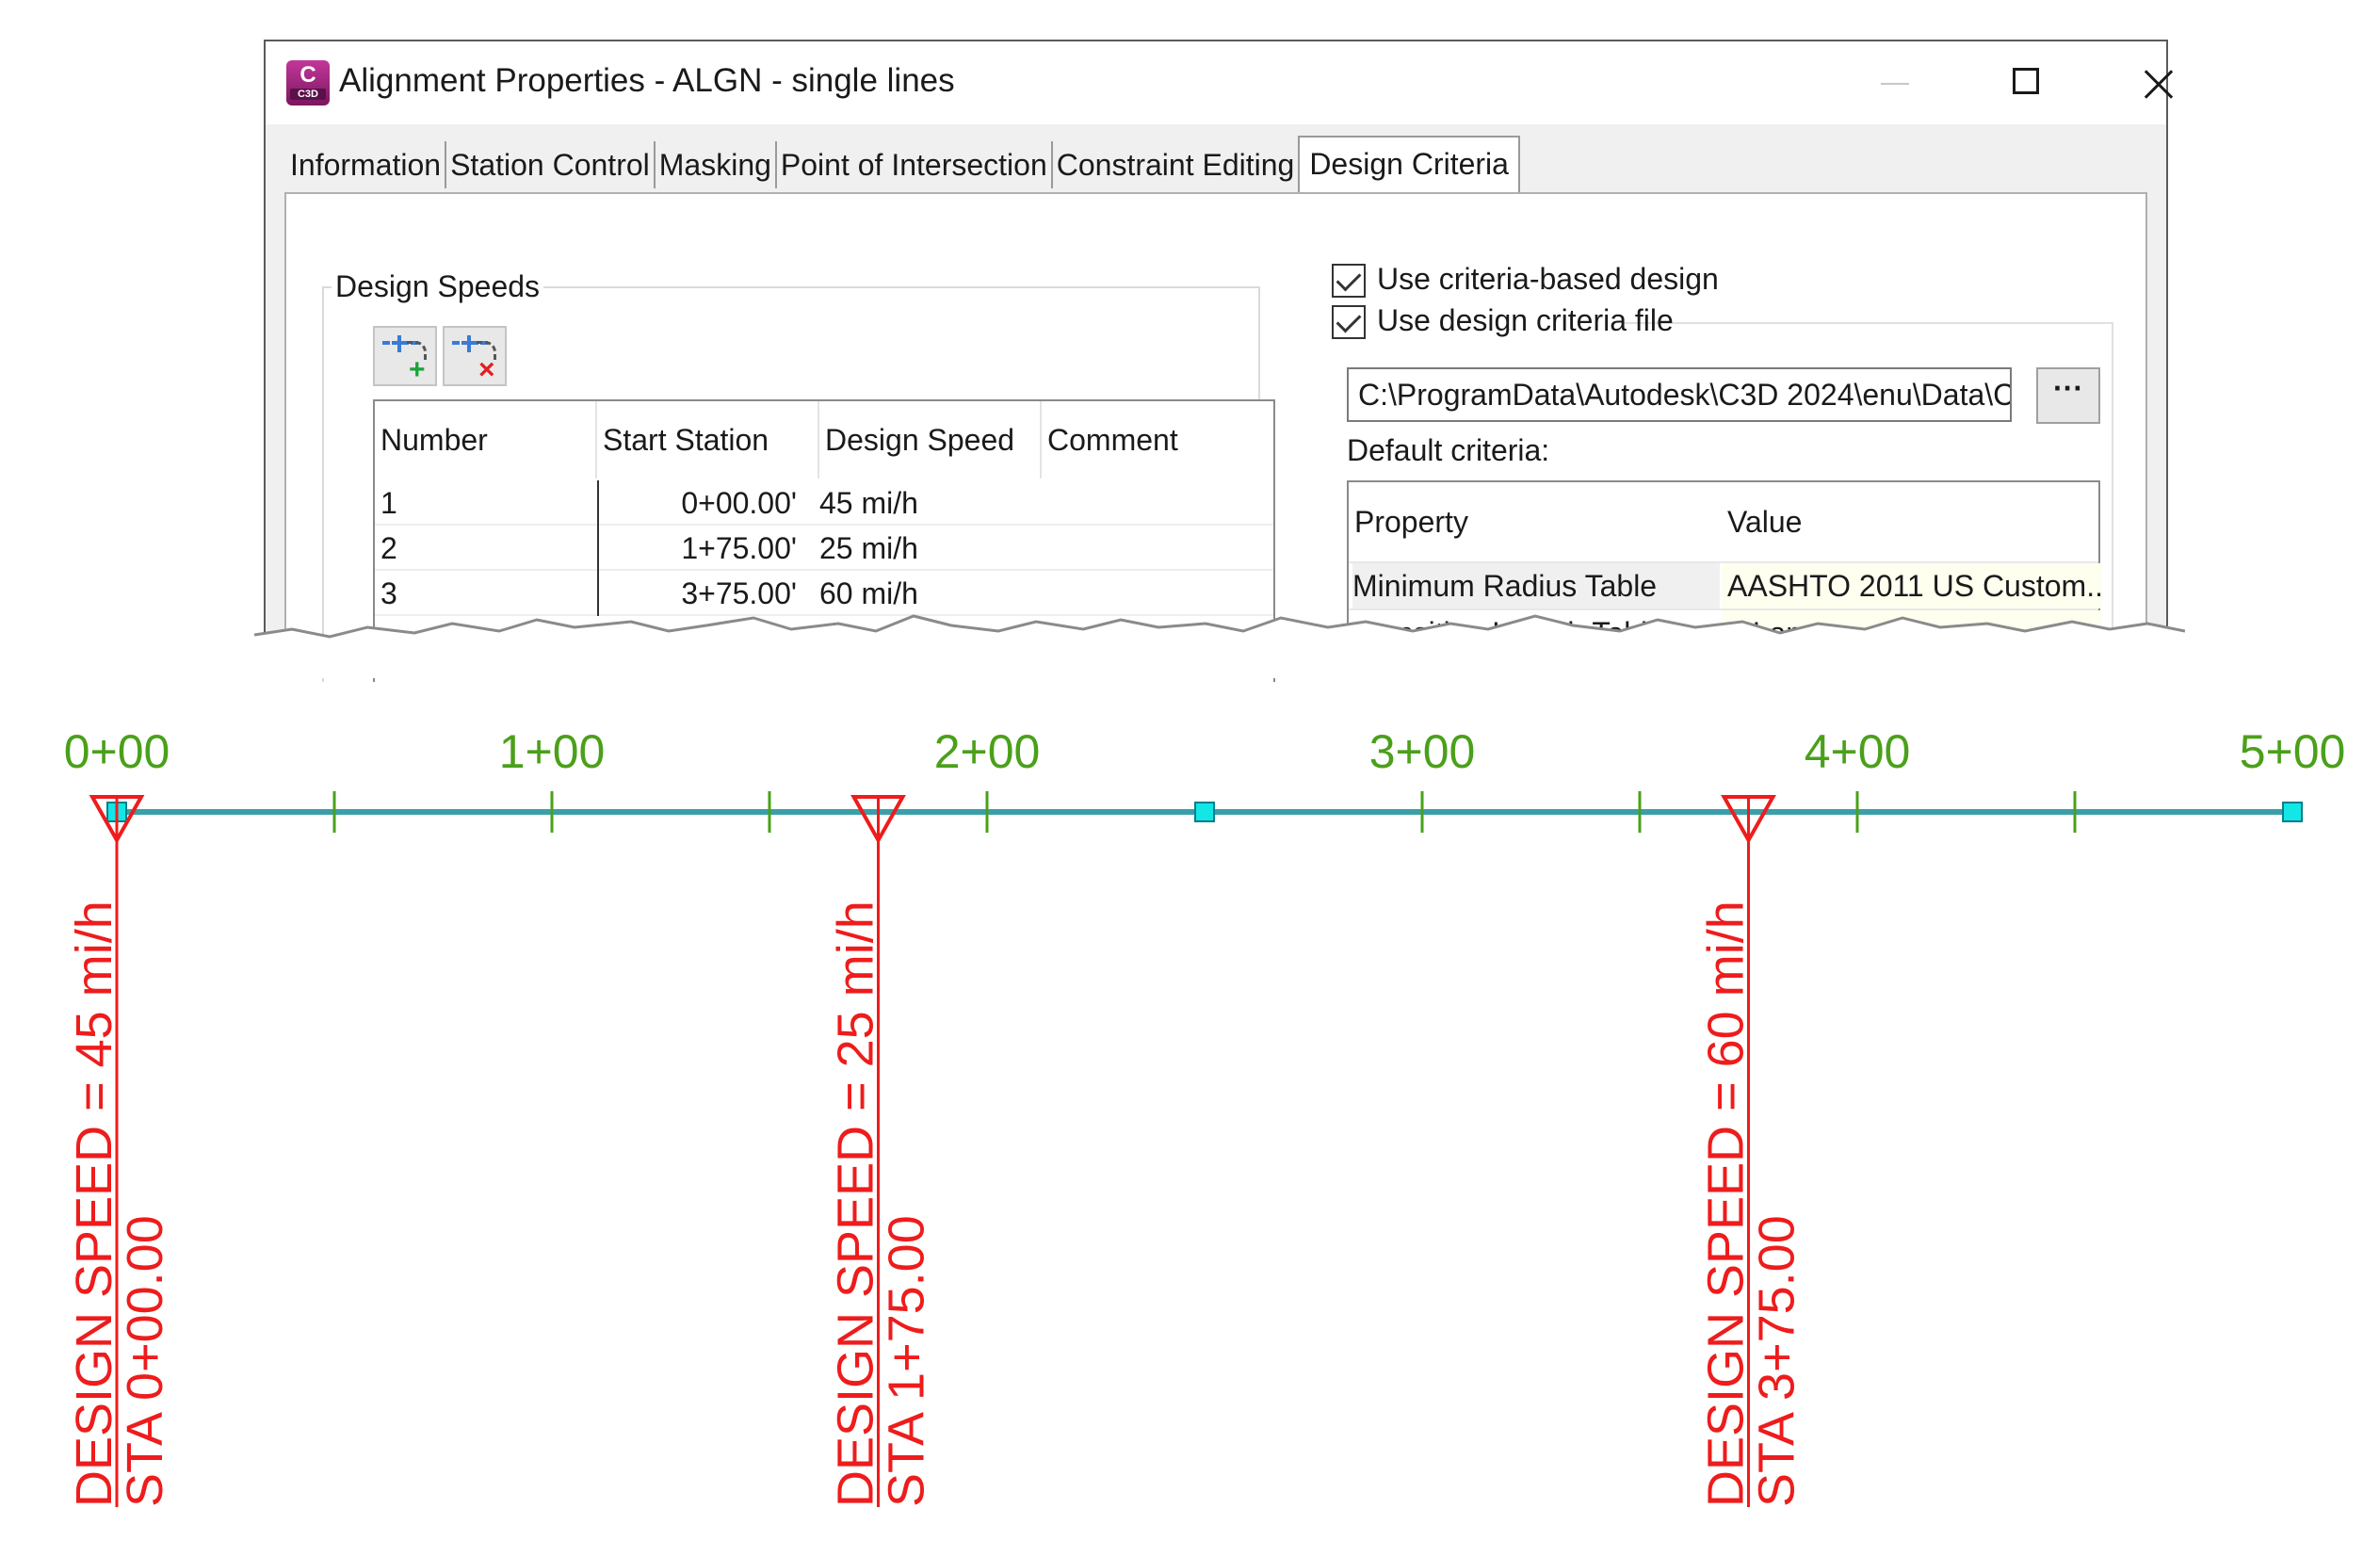 The width and height of the screenshot is (2380, 1557). I want to click on column-header-property: Property, so click(1408, 521).